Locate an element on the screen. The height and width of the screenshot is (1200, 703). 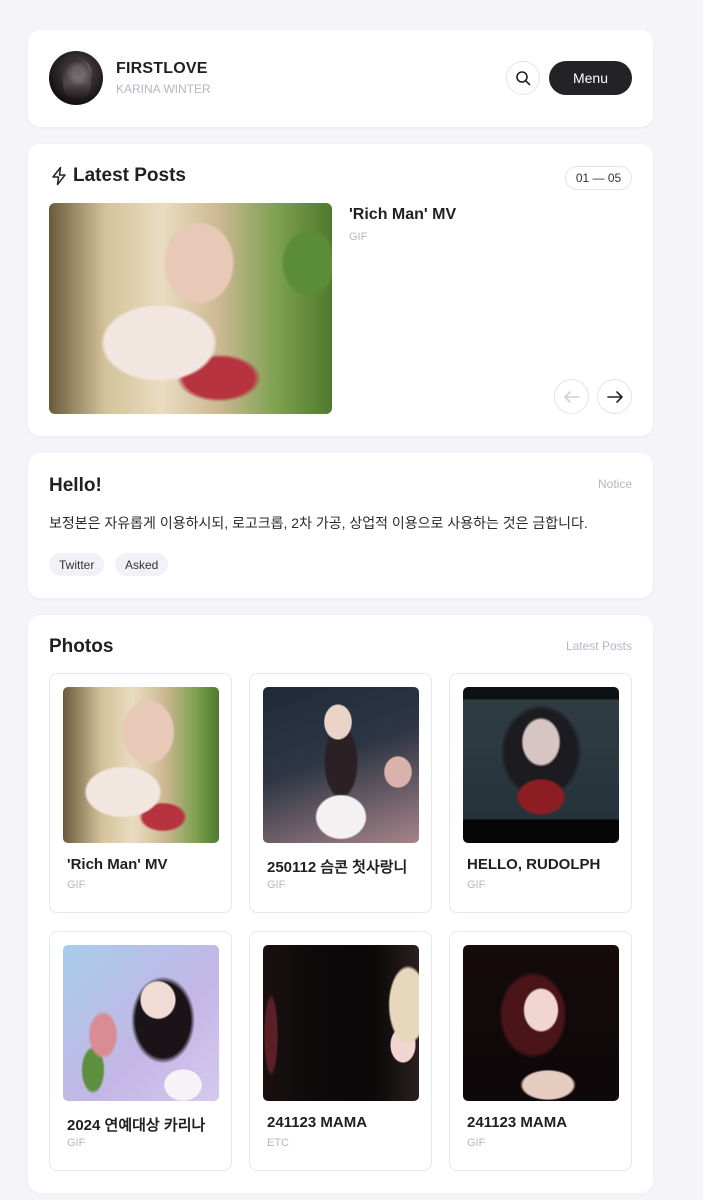
latest-posts-title: Latest Posts is located at coordinates (129, 175).